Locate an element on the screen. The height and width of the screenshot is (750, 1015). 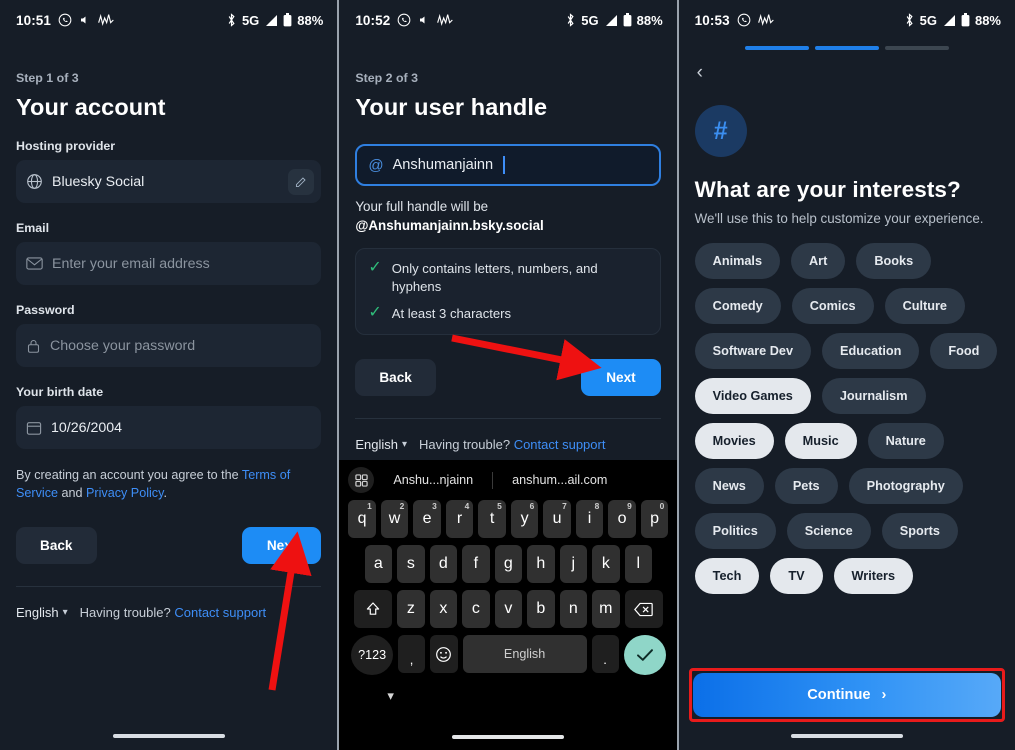
interest-chip-politics: Politics is located at coordinates (735, 531).